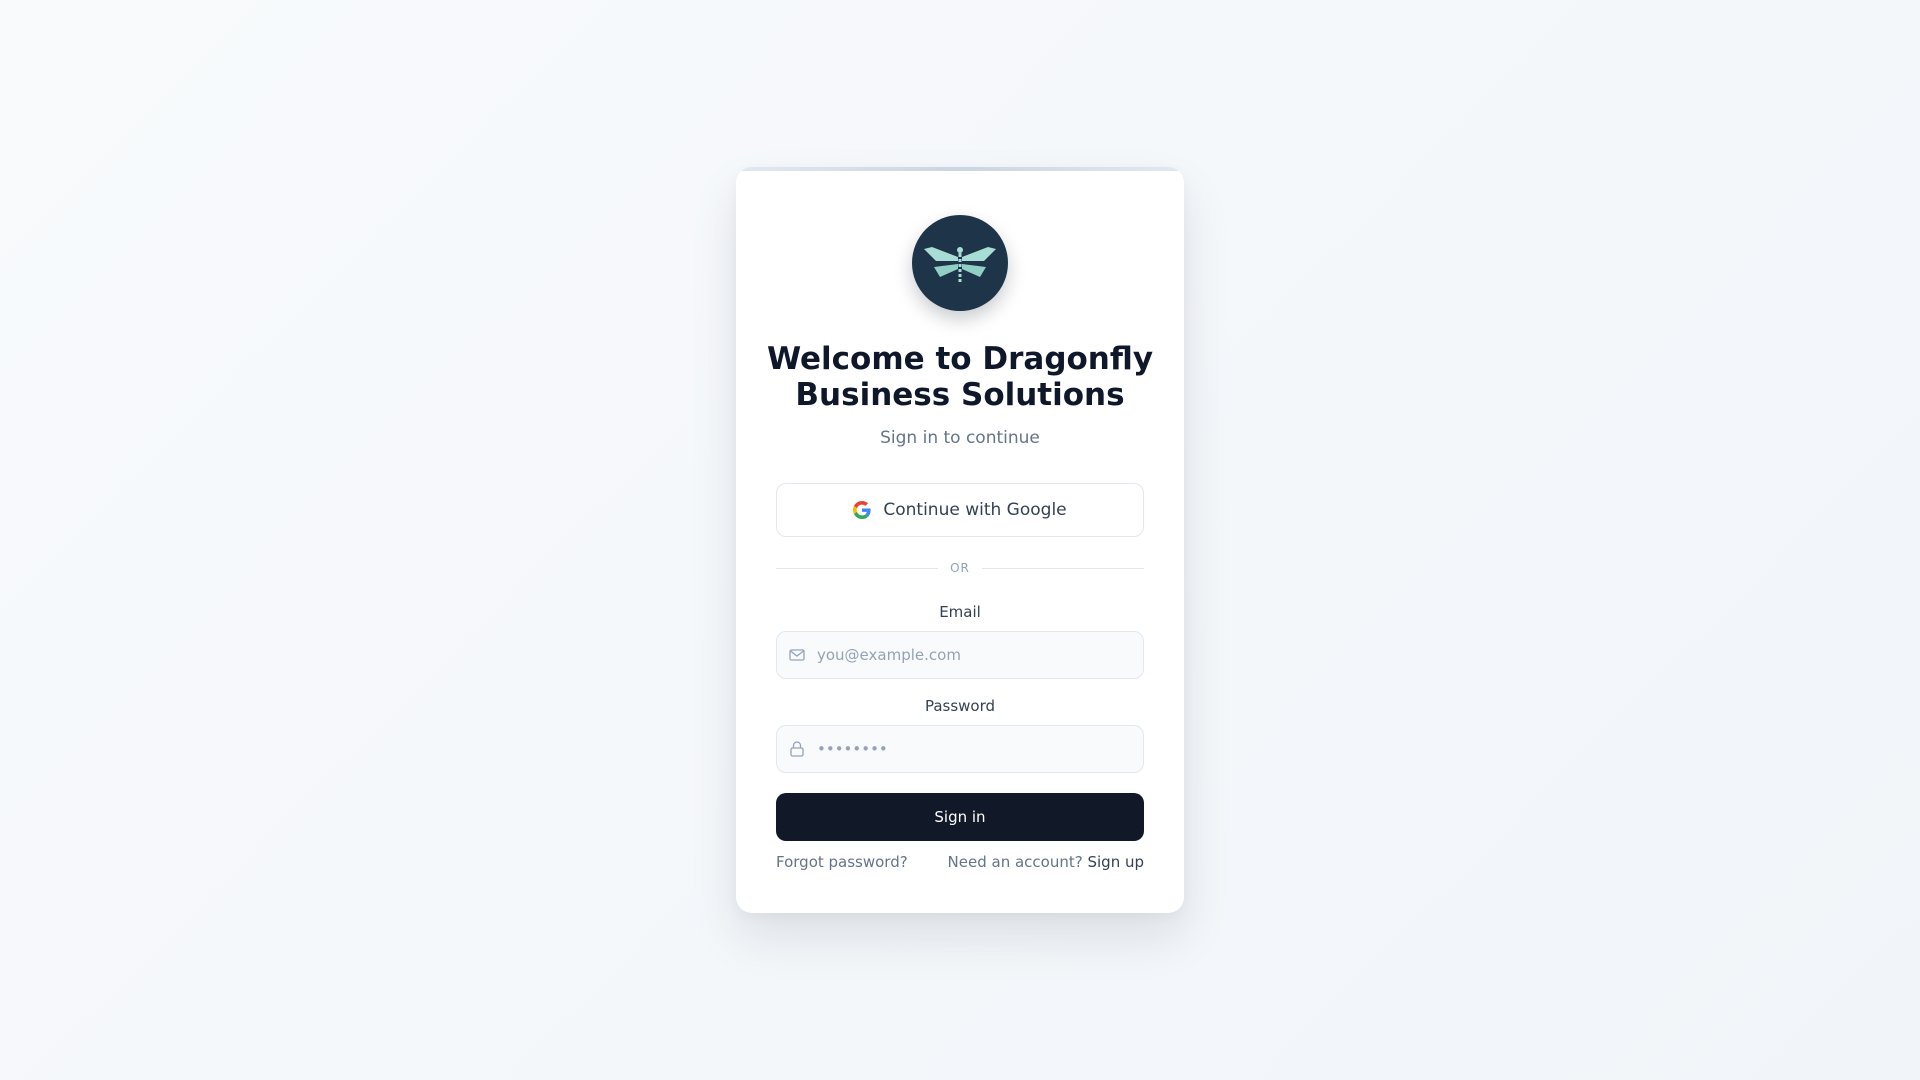 The width and height of the screenshot is (1920, 1080). Describe the element at coordinates (862, 510) in the screenshot. I see `google-icon` at that location.